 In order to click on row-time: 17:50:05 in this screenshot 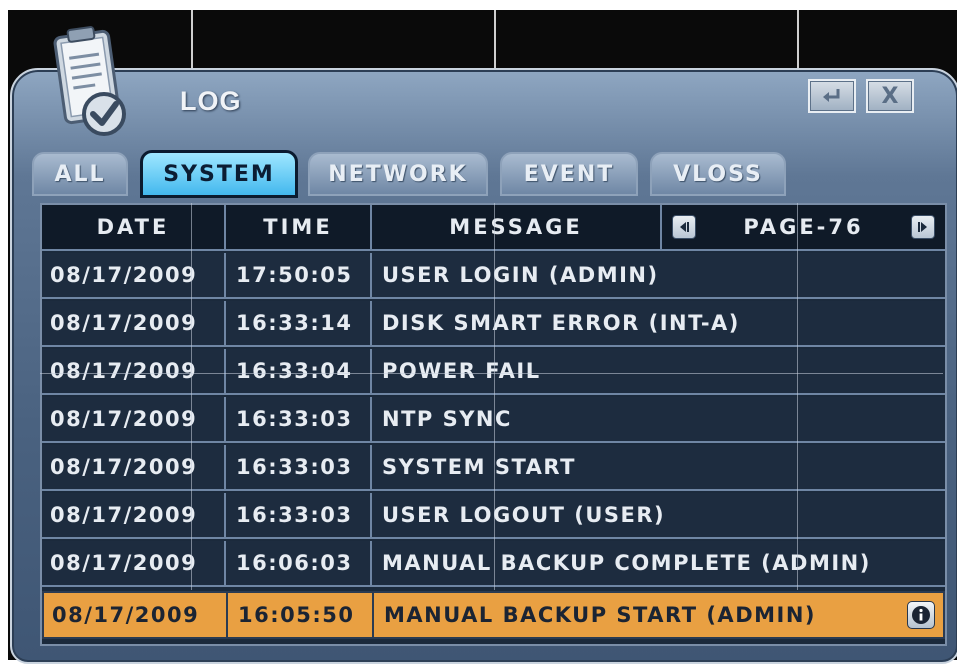, I will do `click(299, 275)`.